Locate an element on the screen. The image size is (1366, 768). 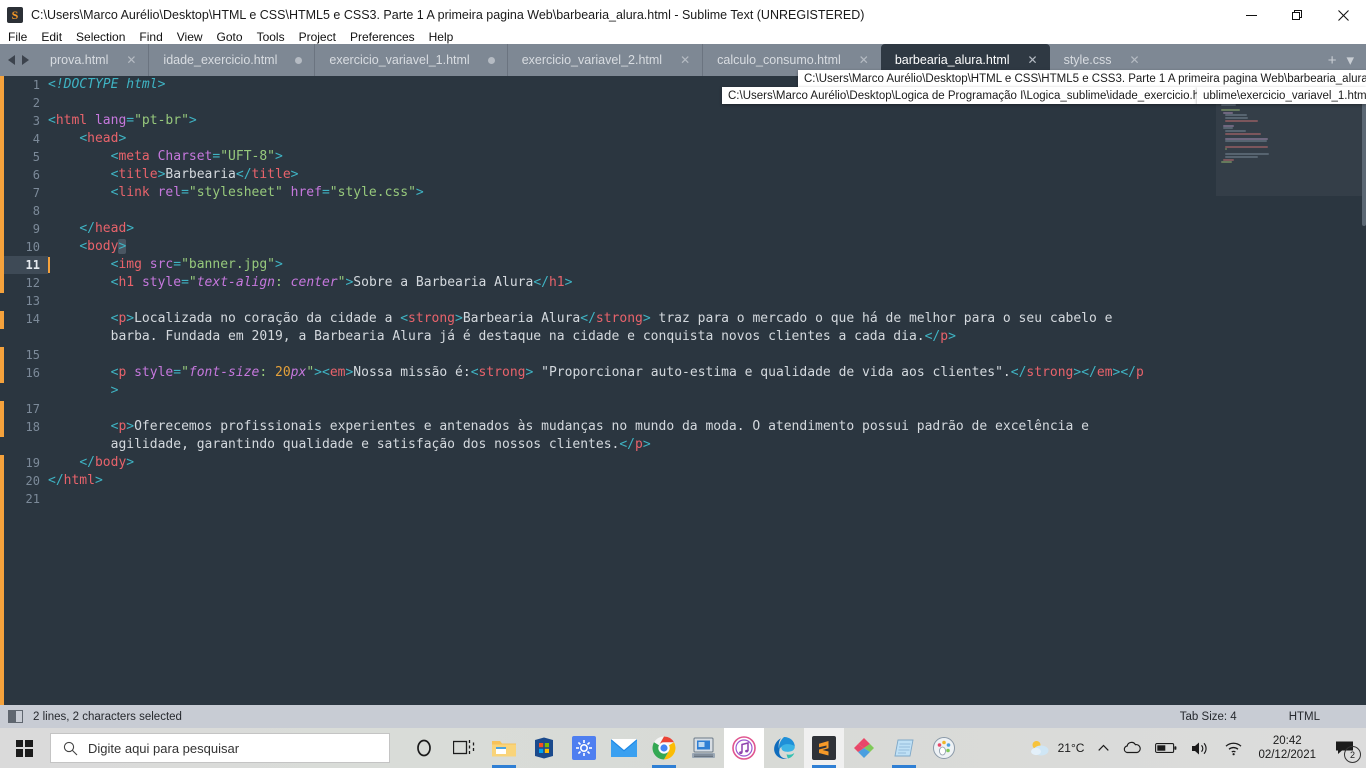
minimize-button is located at coordinates (1251, 15).